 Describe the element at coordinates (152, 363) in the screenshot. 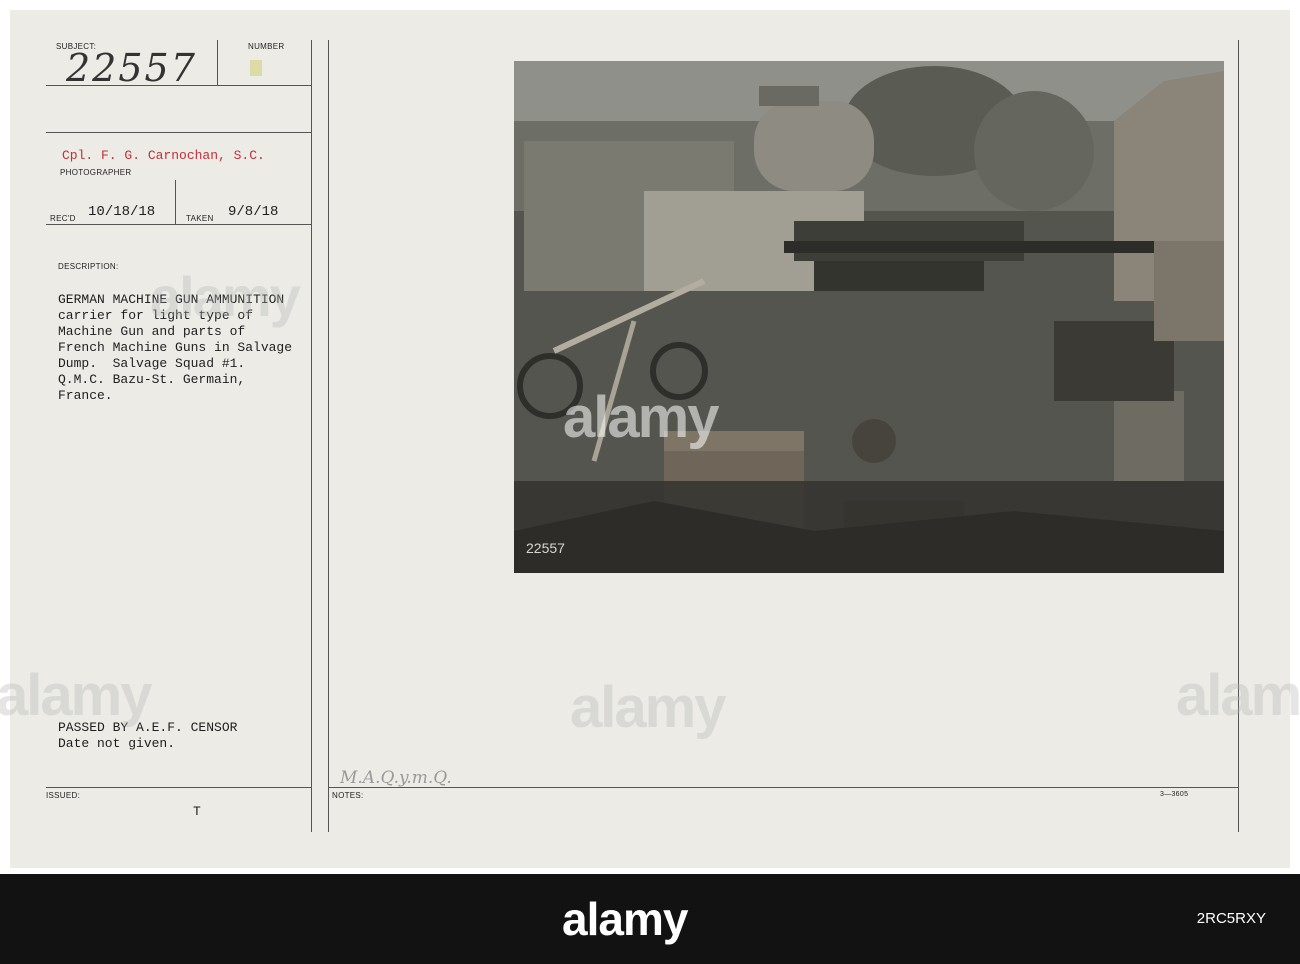

I see `description-line: Dump. Salvage Squad #1.` at that location.